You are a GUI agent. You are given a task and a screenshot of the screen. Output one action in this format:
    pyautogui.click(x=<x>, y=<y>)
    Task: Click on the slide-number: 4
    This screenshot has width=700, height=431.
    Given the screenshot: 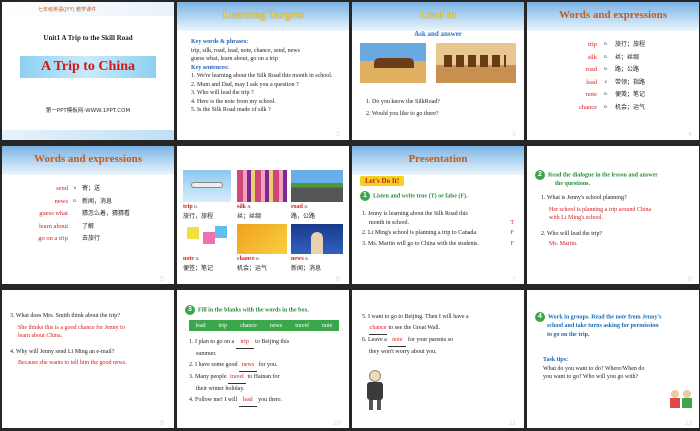 What is the action you would take?
    pyautogui.click(x=690, y=134)
    